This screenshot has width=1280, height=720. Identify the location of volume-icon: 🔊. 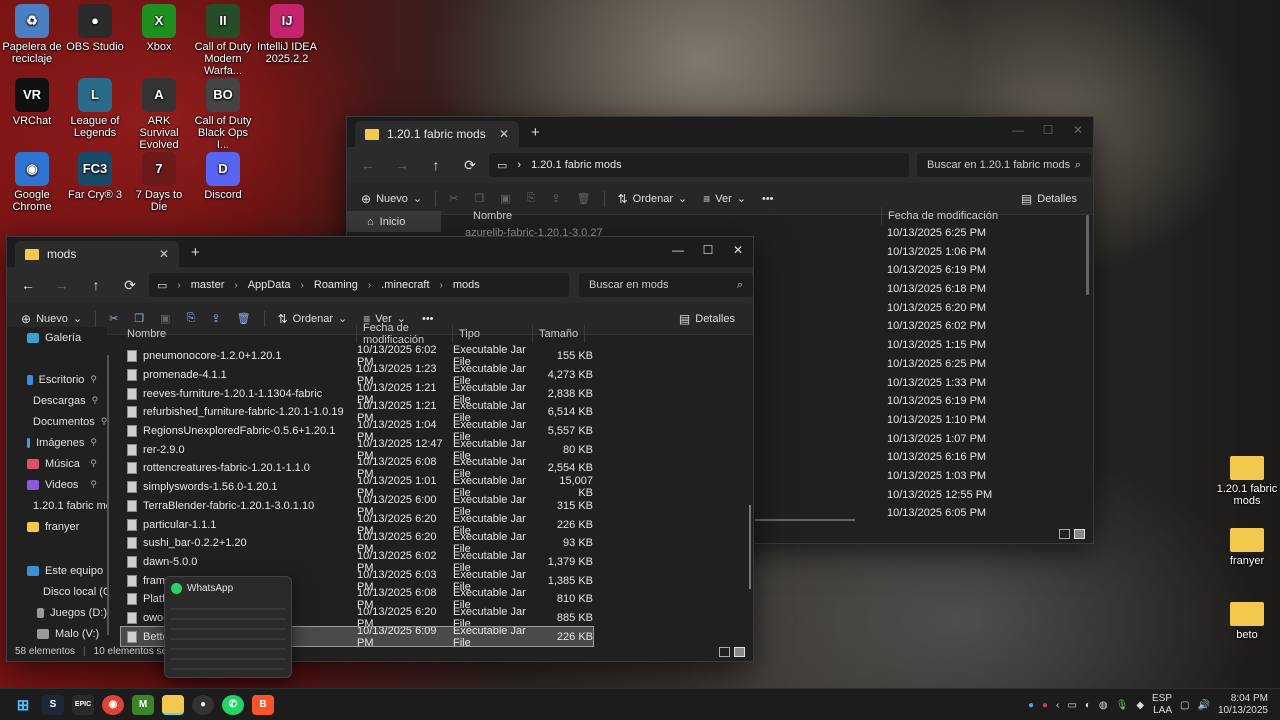
(1203, 705).